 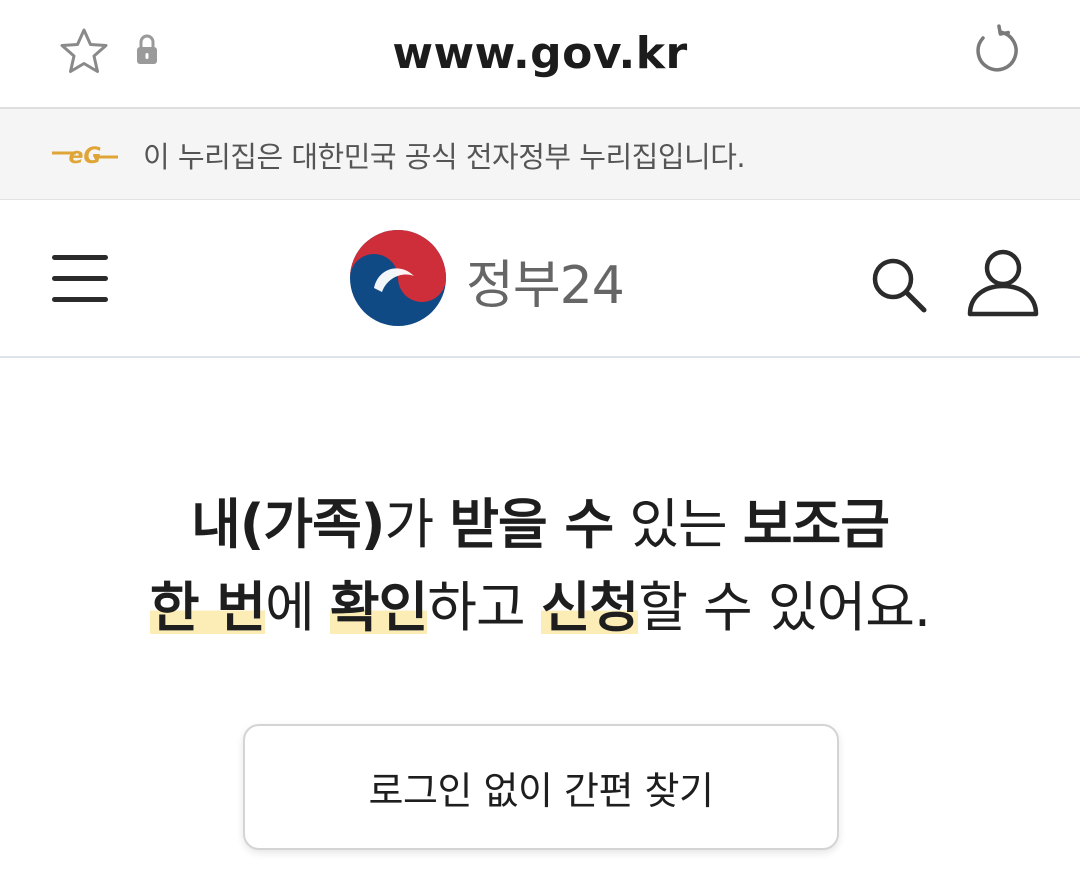 What do you see at coordinates (378, 607) in the screenshot?
I see `hero-text-highlight: 확인` at bounding box center [378, 607].